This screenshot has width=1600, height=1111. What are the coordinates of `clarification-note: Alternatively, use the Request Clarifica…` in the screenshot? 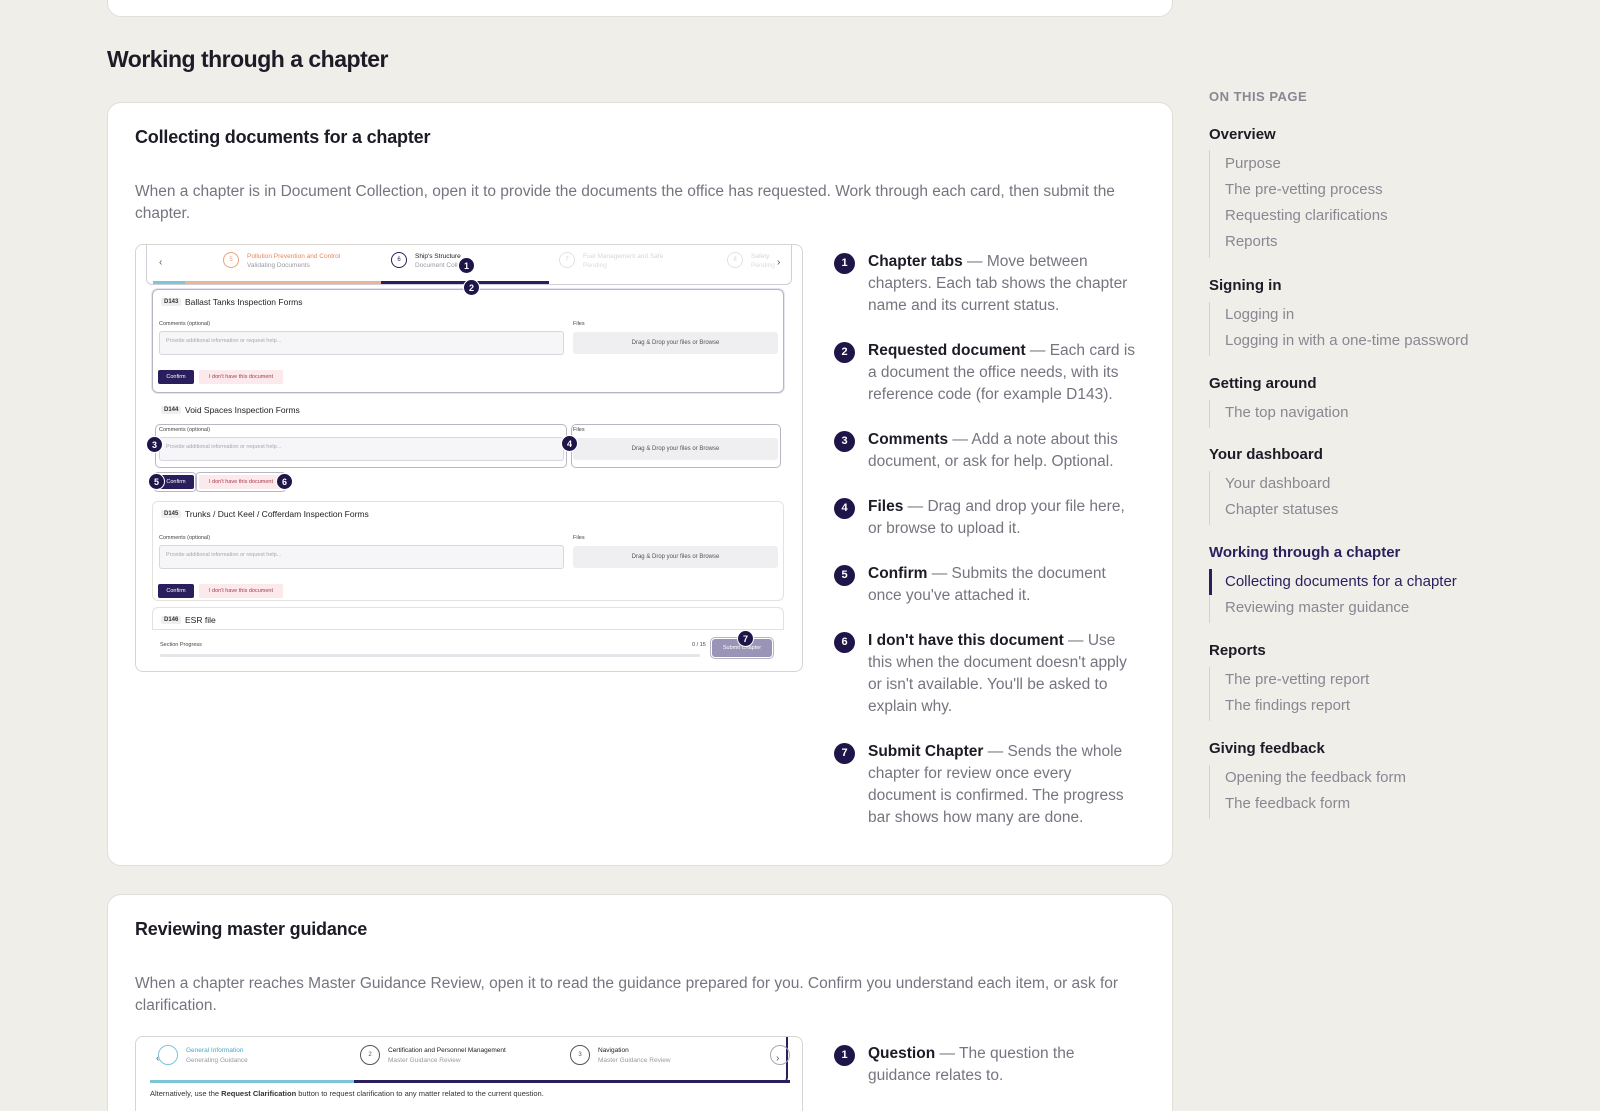 It's located at (347, 1093).